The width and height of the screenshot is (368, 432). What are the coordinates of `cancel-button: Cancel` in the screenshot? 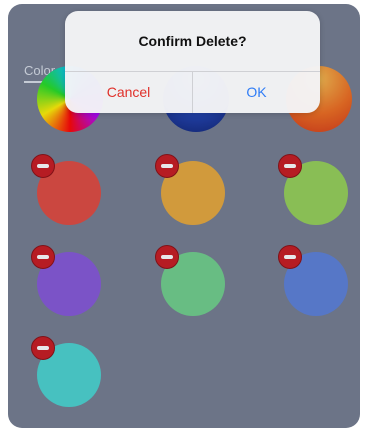 It's located at (128, 92).